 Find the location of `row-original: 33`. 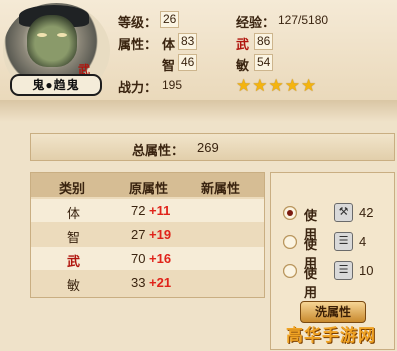

row-original: 33 is located at coordinates (138, 282).